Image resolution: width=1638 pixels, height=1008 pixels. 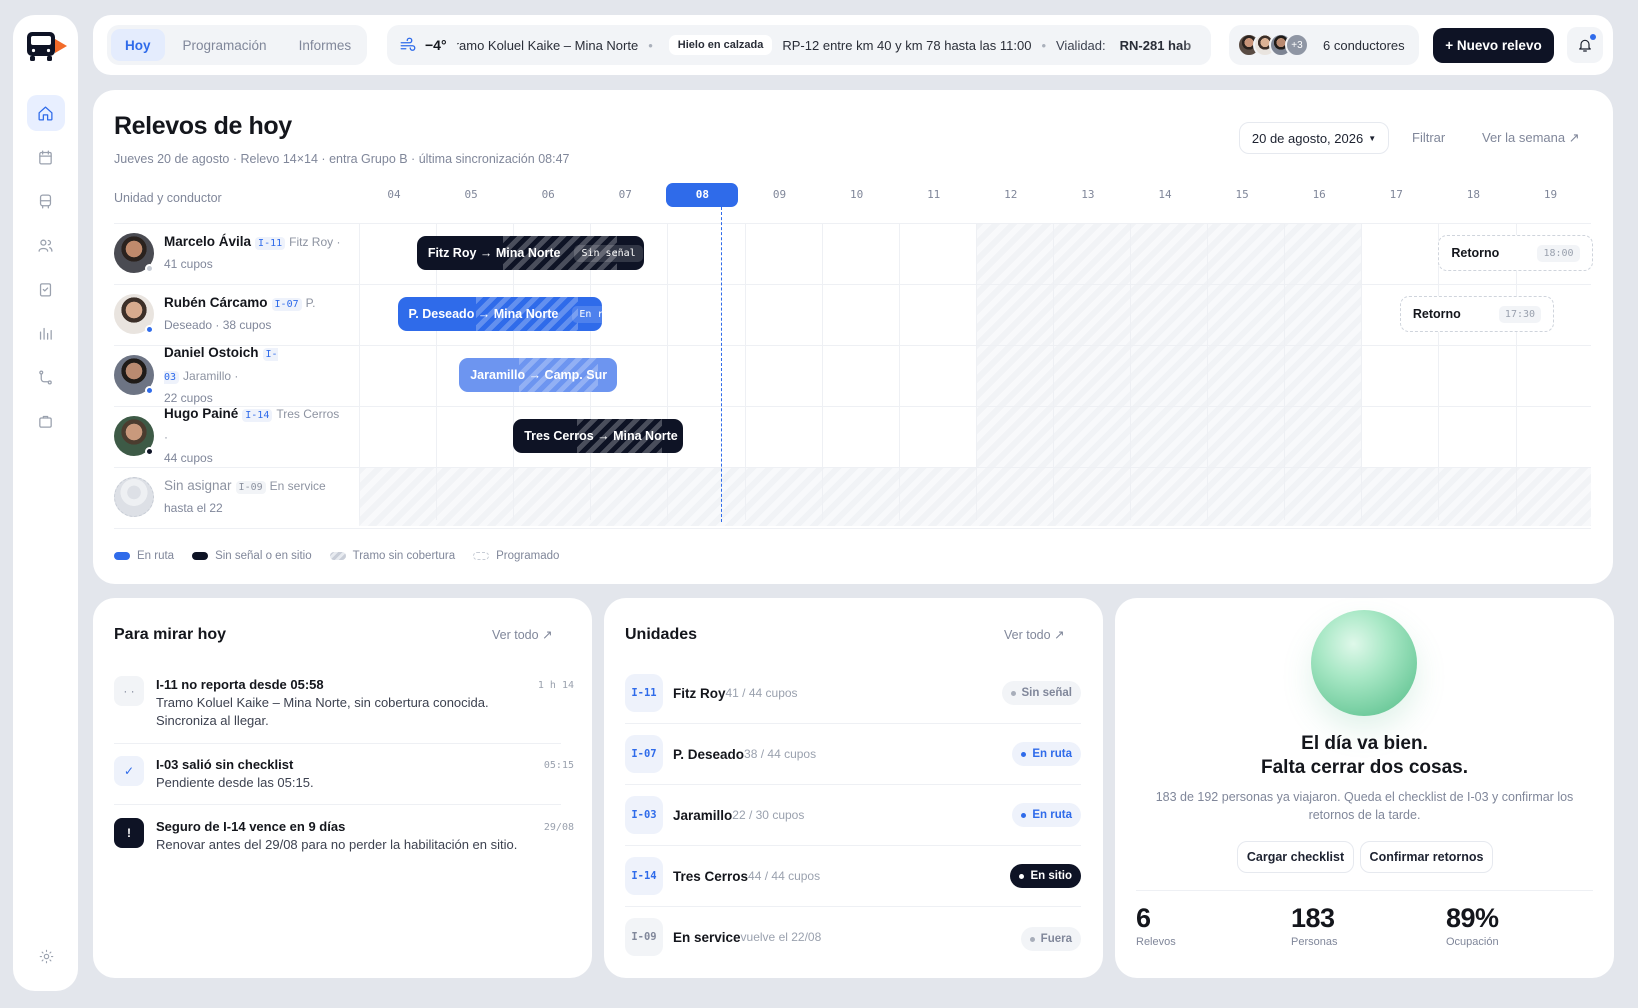 What do you see at coordinates (1295, 857) in the screenshot?
I see `load-checklist-button: Cargar checklist` at bounding box center [1295, 857].